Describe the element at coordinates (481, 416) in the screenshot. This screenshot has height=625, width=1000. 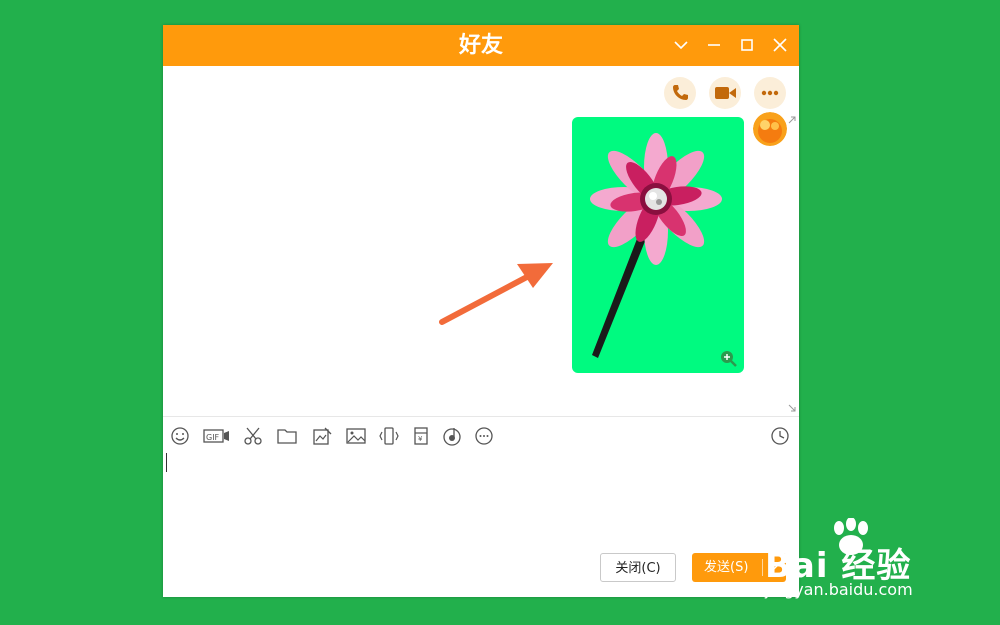
I see `divider` at that location.